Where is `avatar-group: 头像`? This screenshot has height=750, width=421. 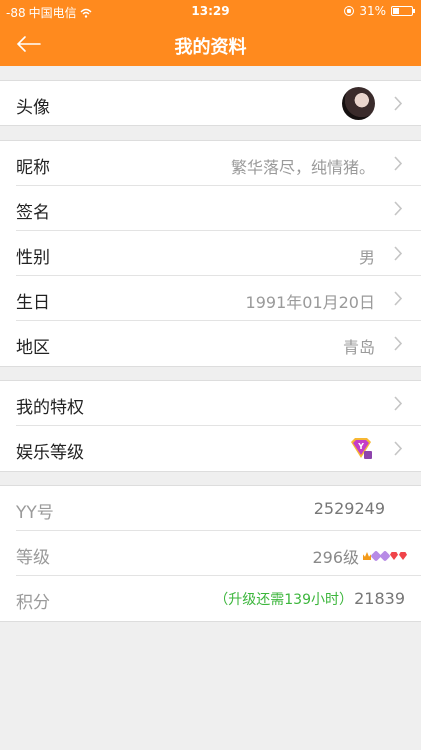 avatar-group: 头像 is located at coordinates (210, 103).